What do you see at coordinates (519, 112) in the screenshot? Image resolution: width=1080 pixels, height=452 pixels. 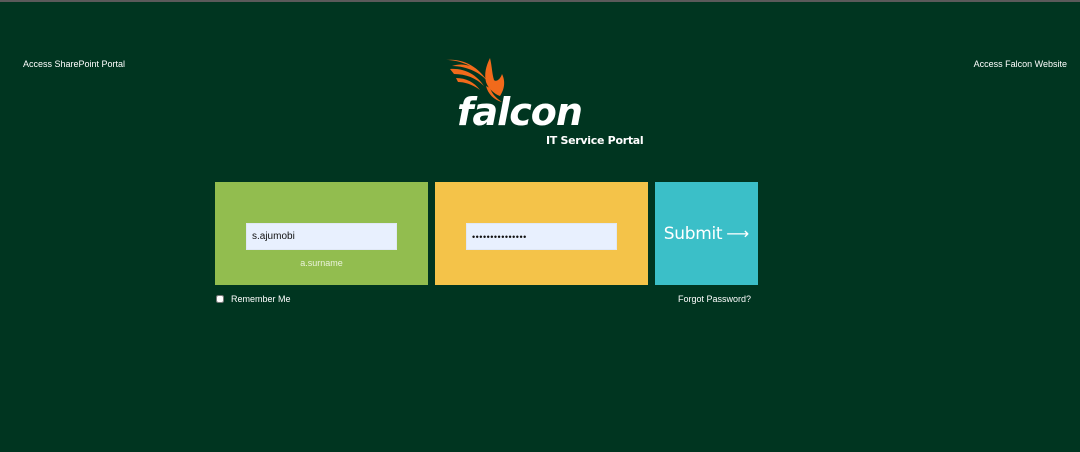 I see `logo-wordmark: falcon` at bounding box center [519, 112].